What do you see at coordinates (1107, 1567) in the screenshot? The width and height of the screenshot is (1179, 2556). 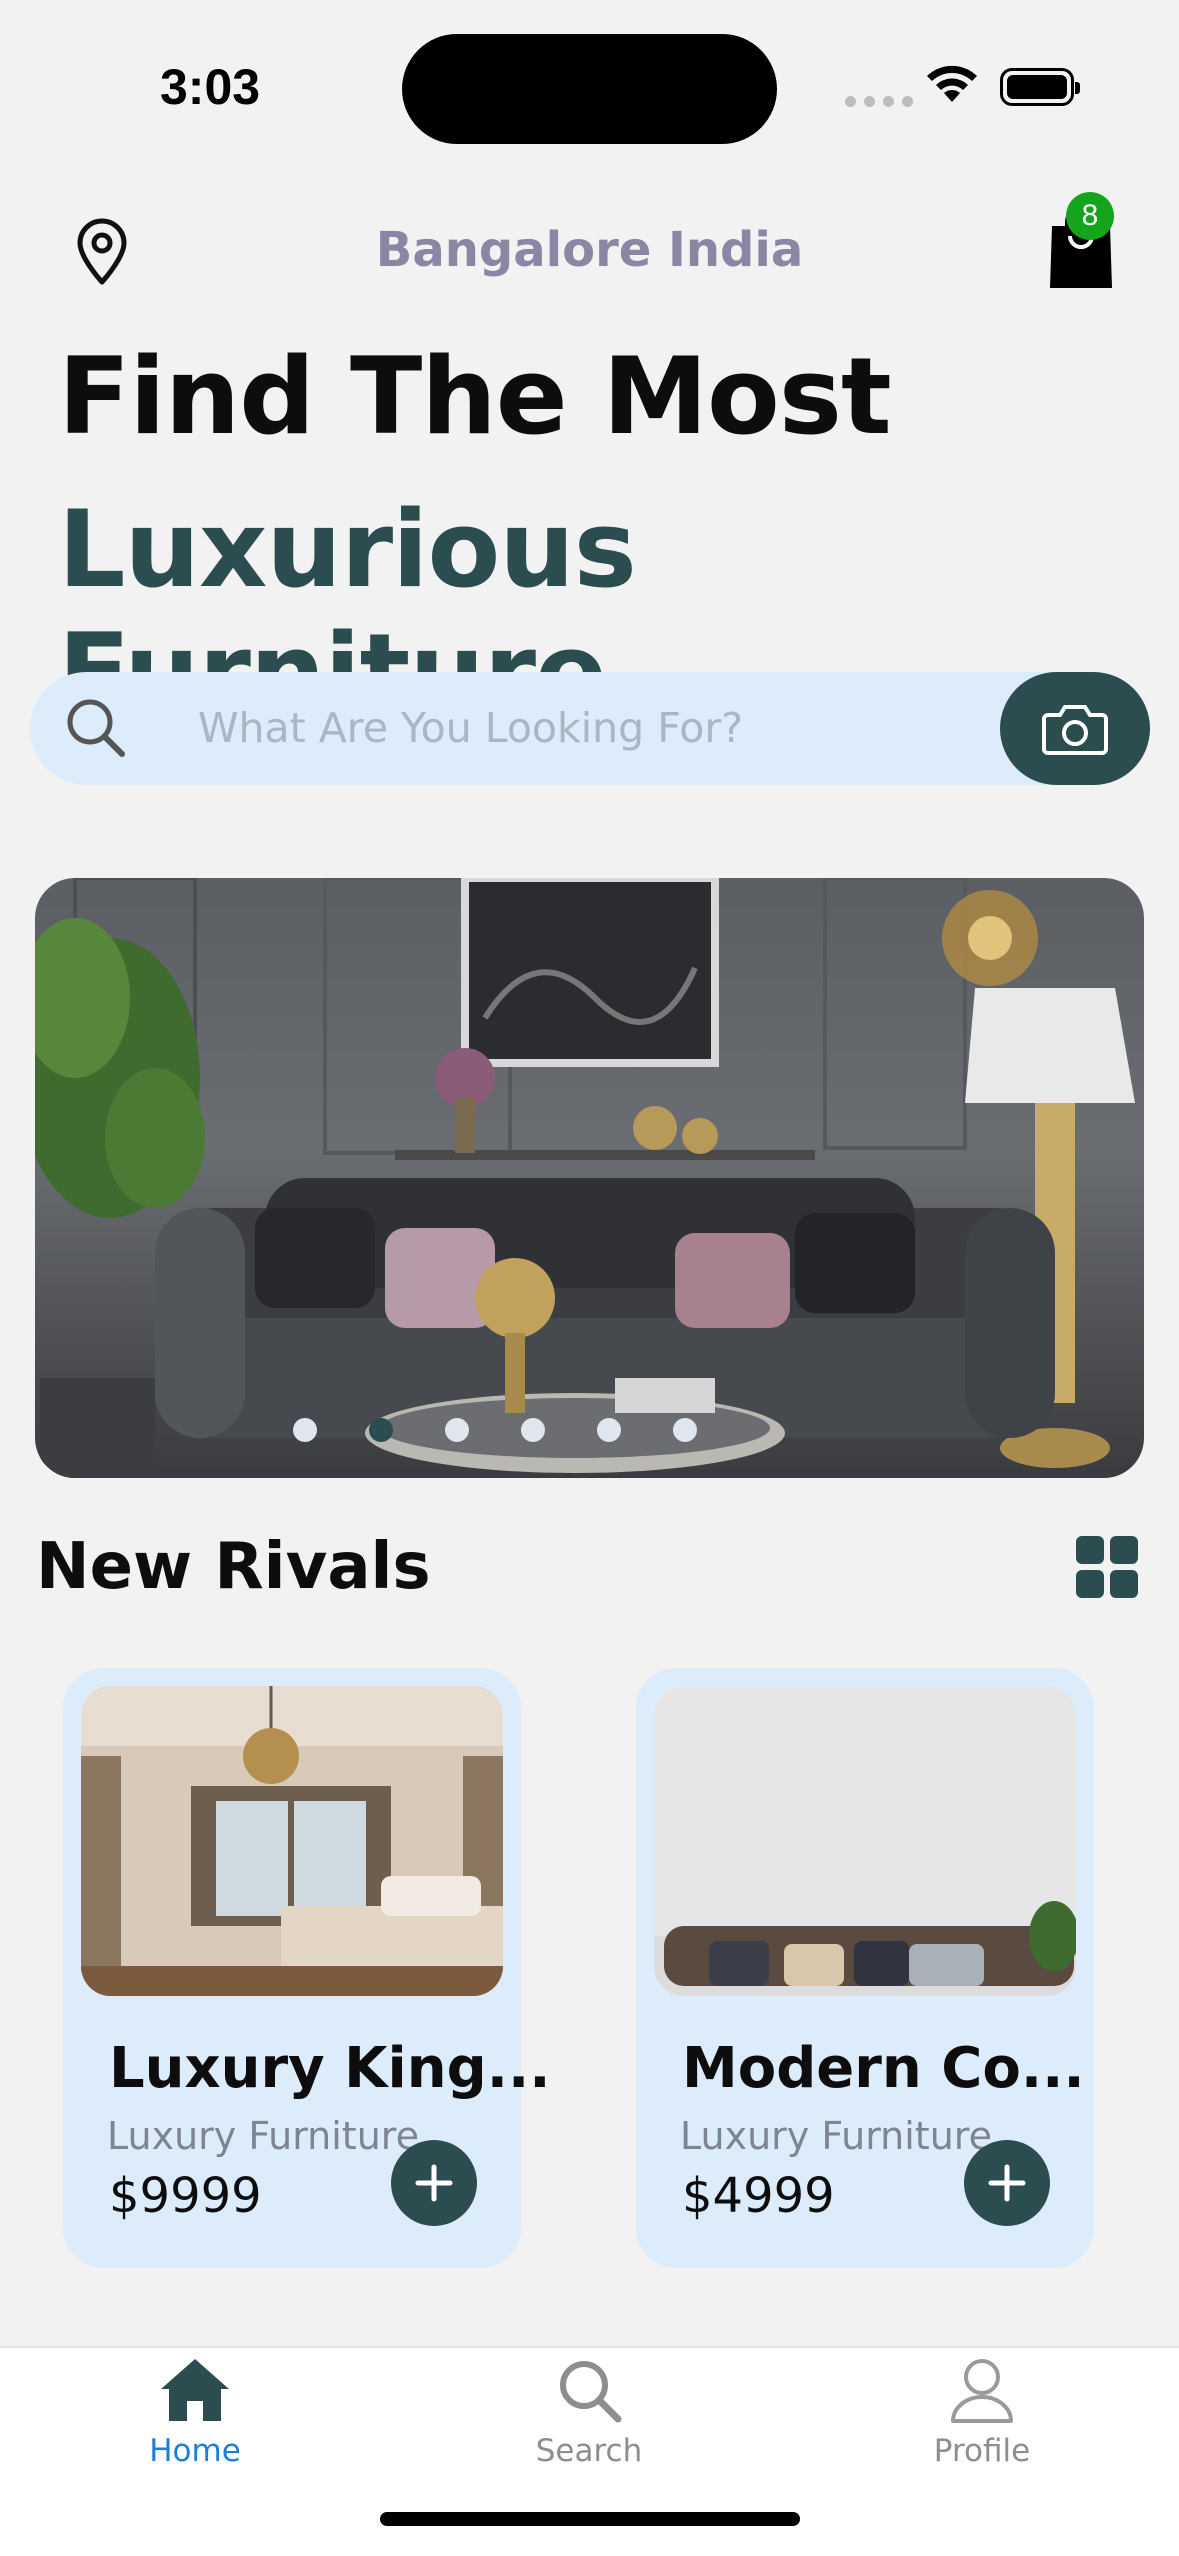 I see `grid-view-icon` at bounding box center [1107, 1567].